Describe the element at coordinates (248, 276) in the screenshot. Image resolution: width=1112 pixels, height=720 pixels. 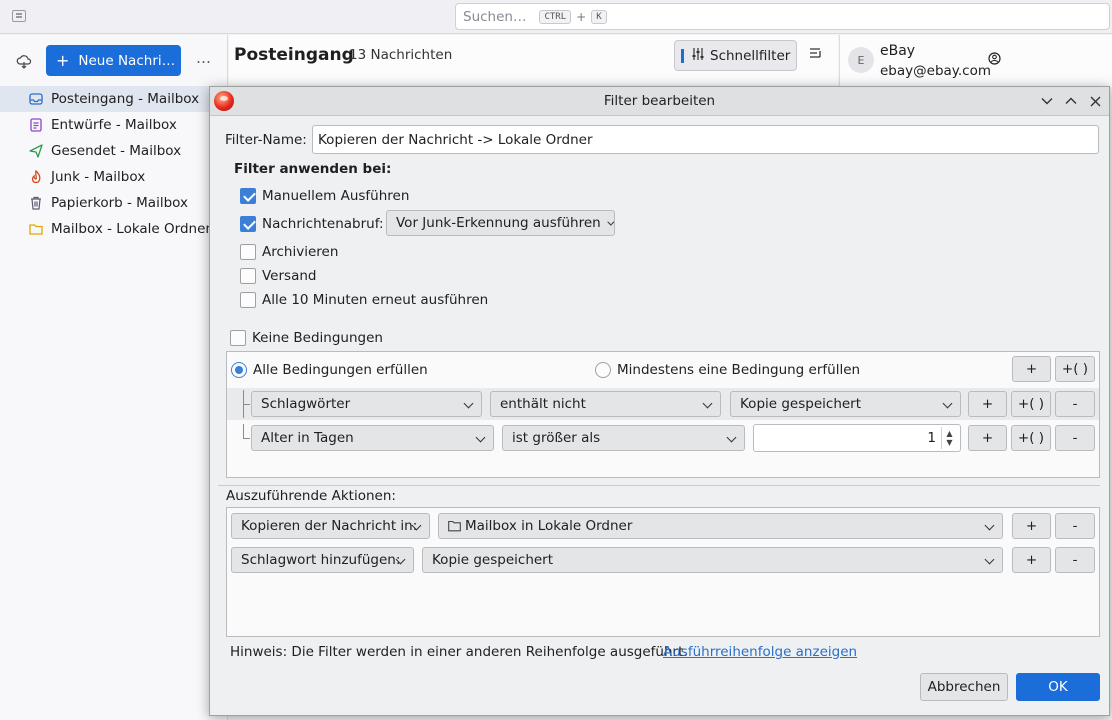
I see `send-checkbox` at that location.